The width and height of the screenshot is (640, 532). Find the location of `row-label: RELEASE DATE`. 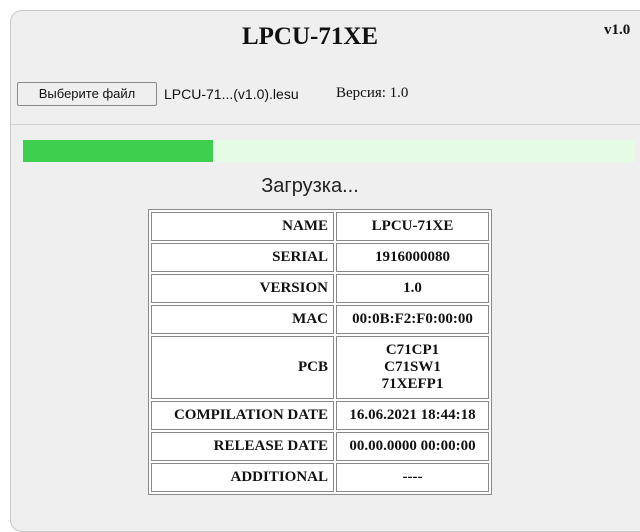

row-label: RELEASE DATE is located at coordinates (242, 446).